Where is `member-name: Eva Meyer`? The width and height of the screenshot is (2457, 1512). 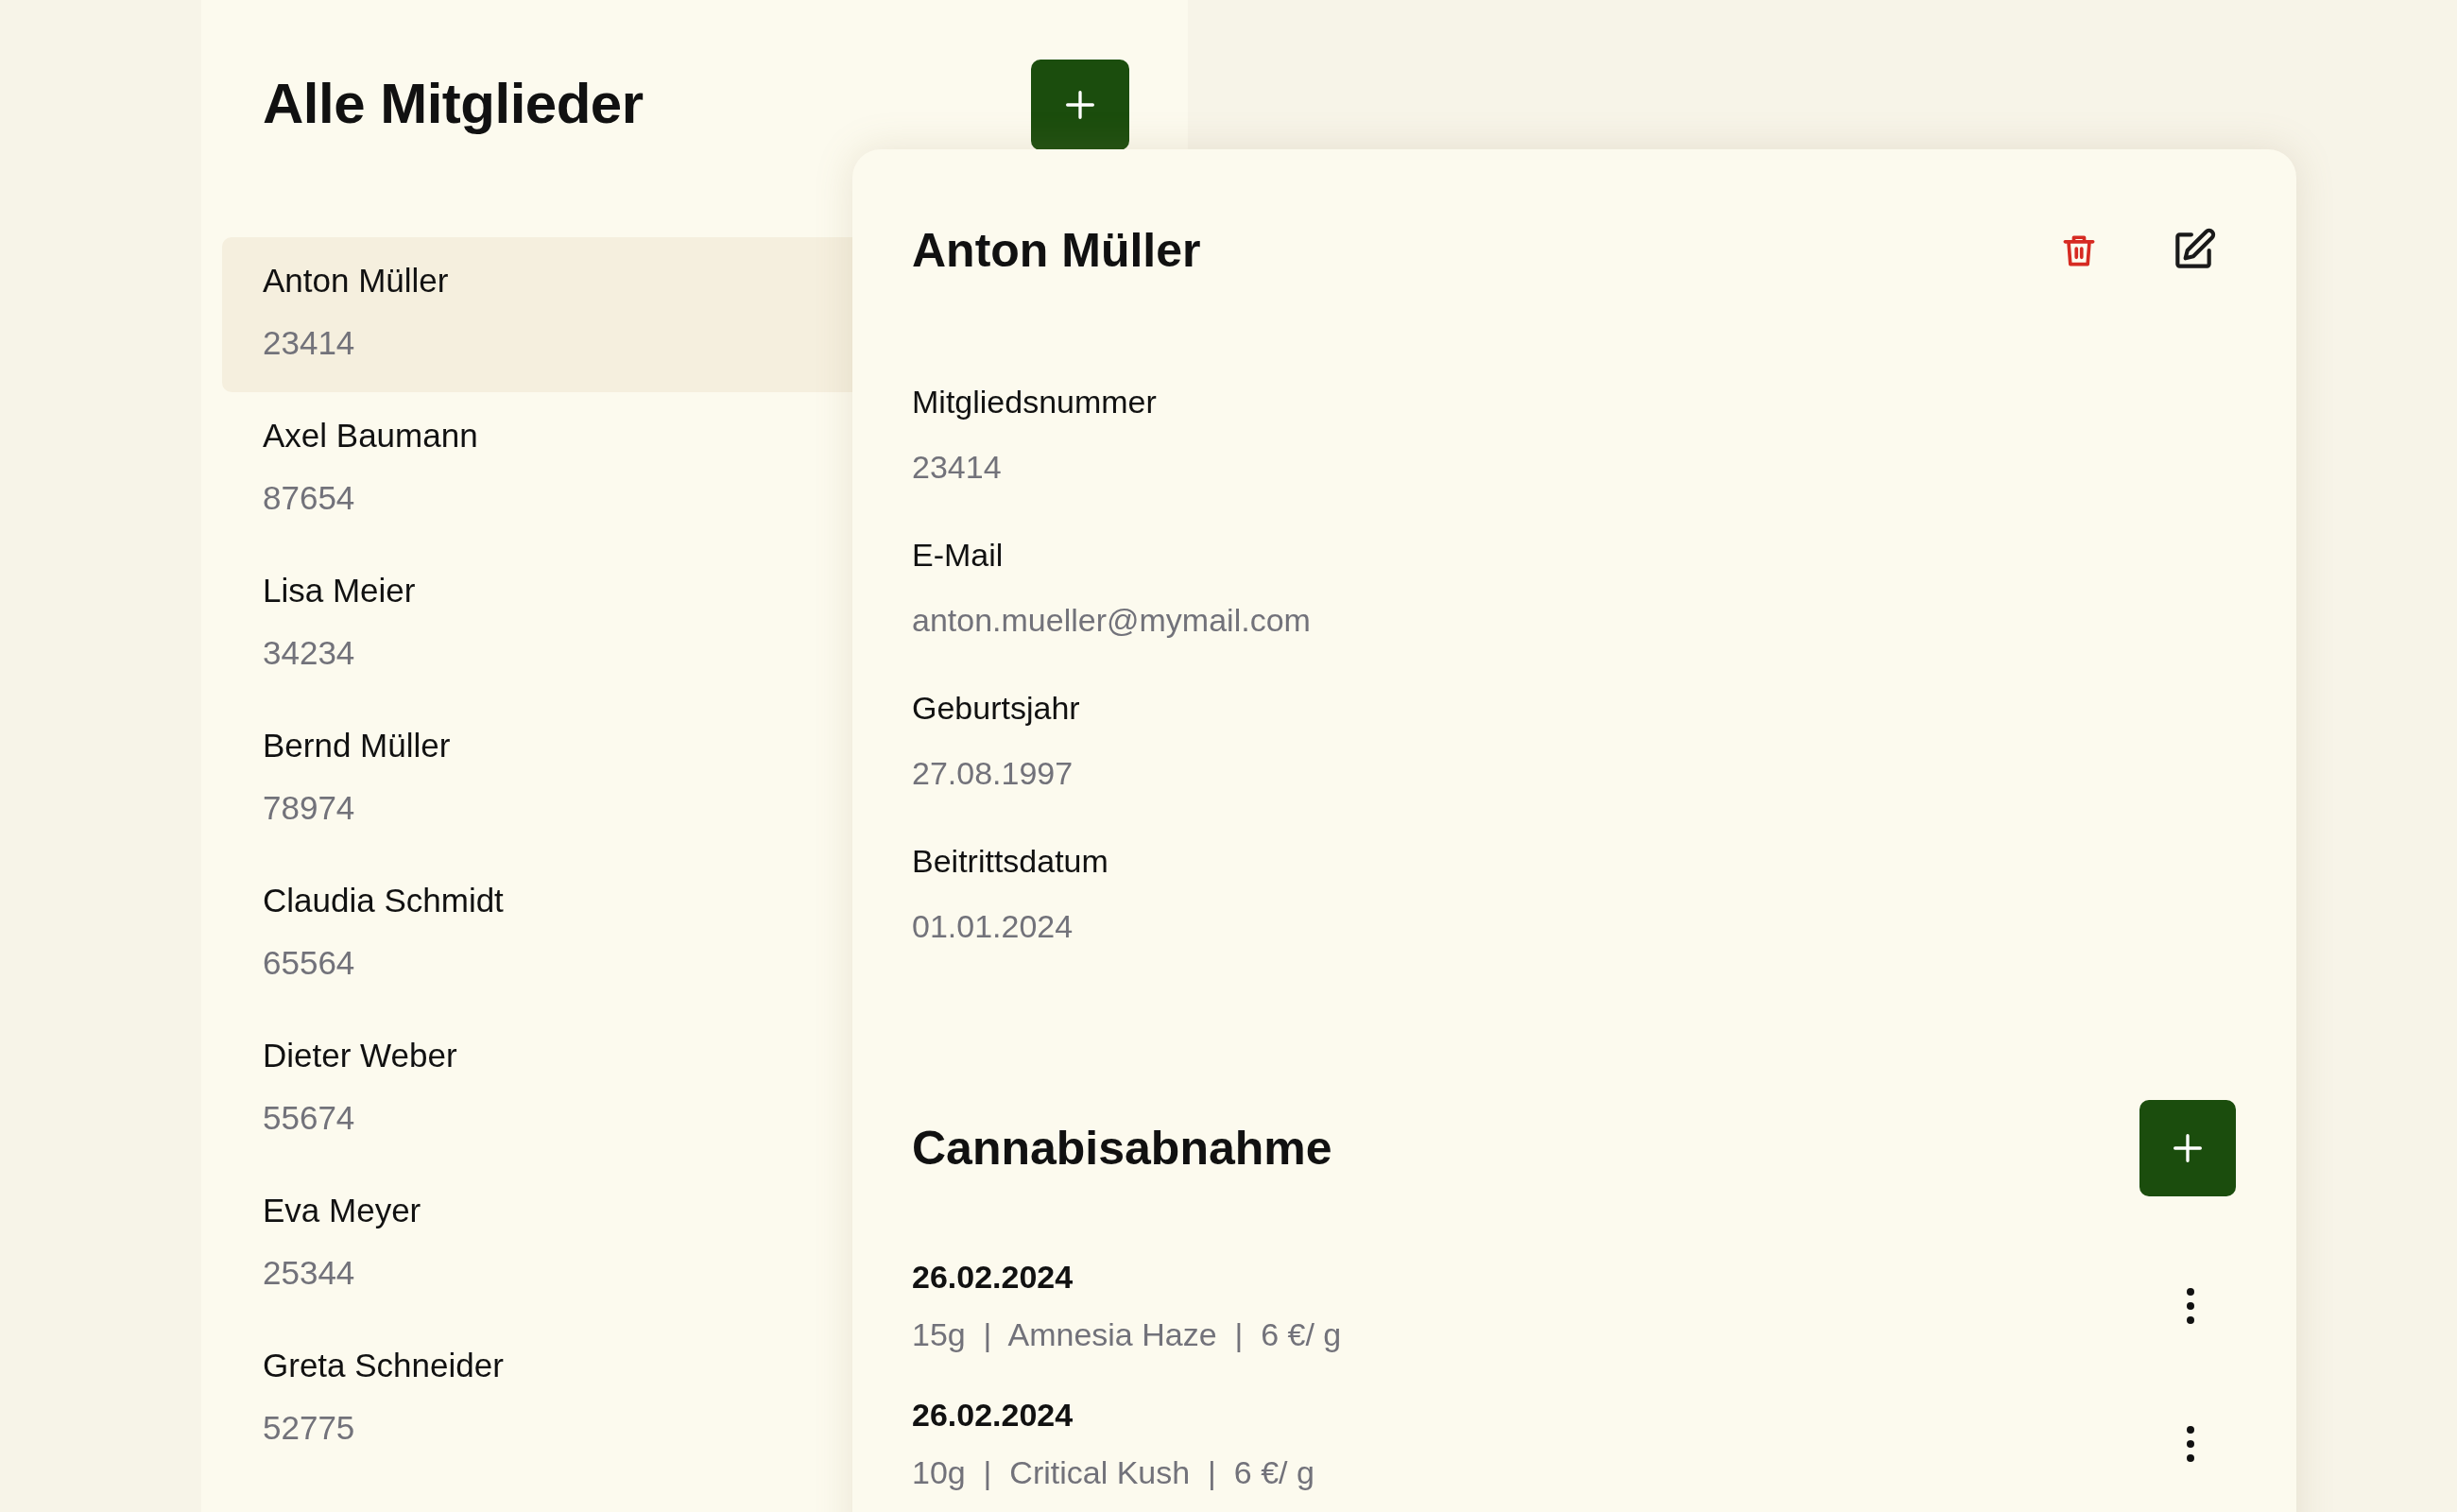
member-name: Eva Meyer is located at coordinates (342, 1210).